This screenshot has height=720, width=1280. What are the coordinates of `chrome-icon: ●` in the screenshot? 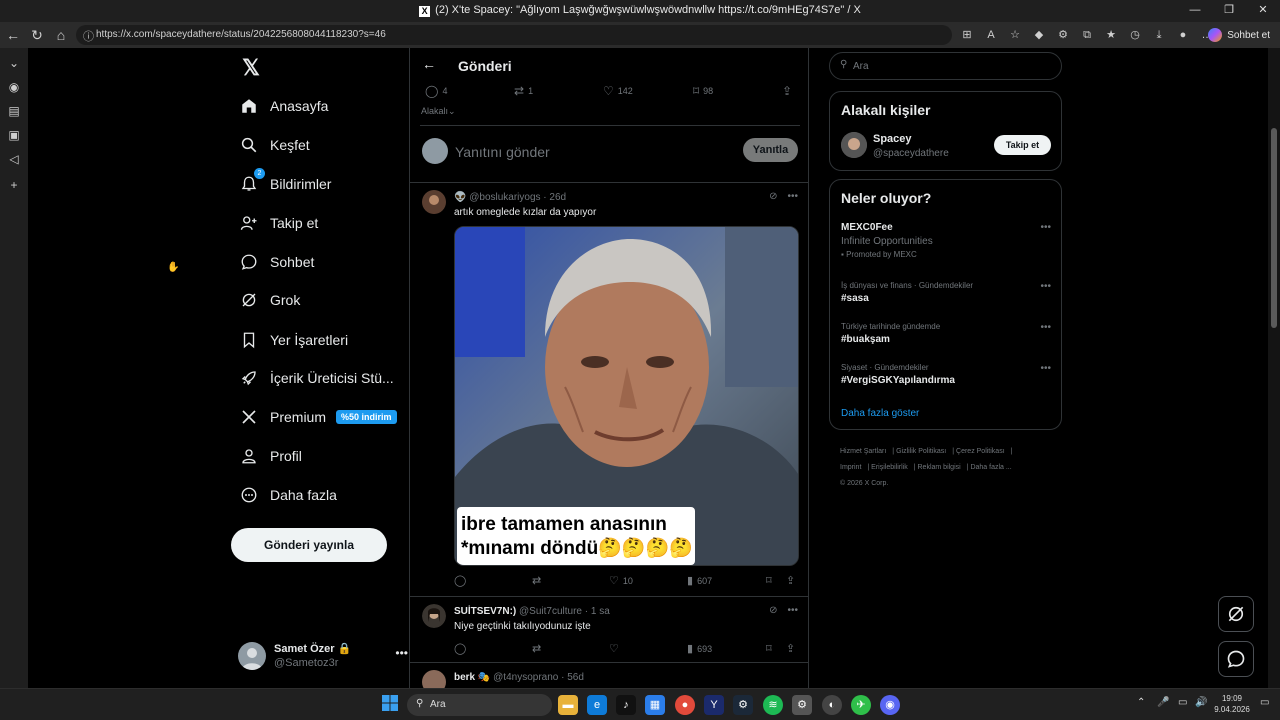 It's located at (685, 705).